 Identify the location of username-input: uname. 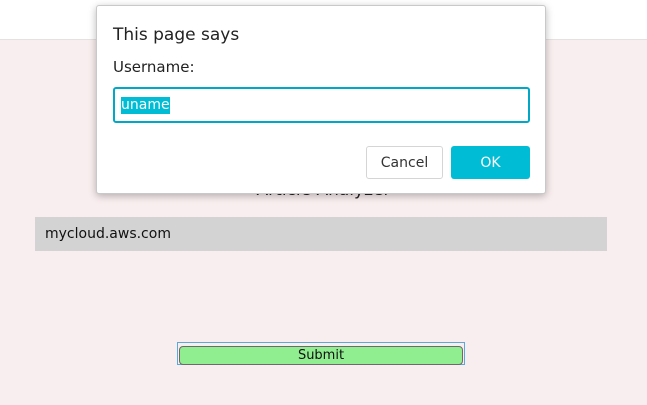
(321, 105).